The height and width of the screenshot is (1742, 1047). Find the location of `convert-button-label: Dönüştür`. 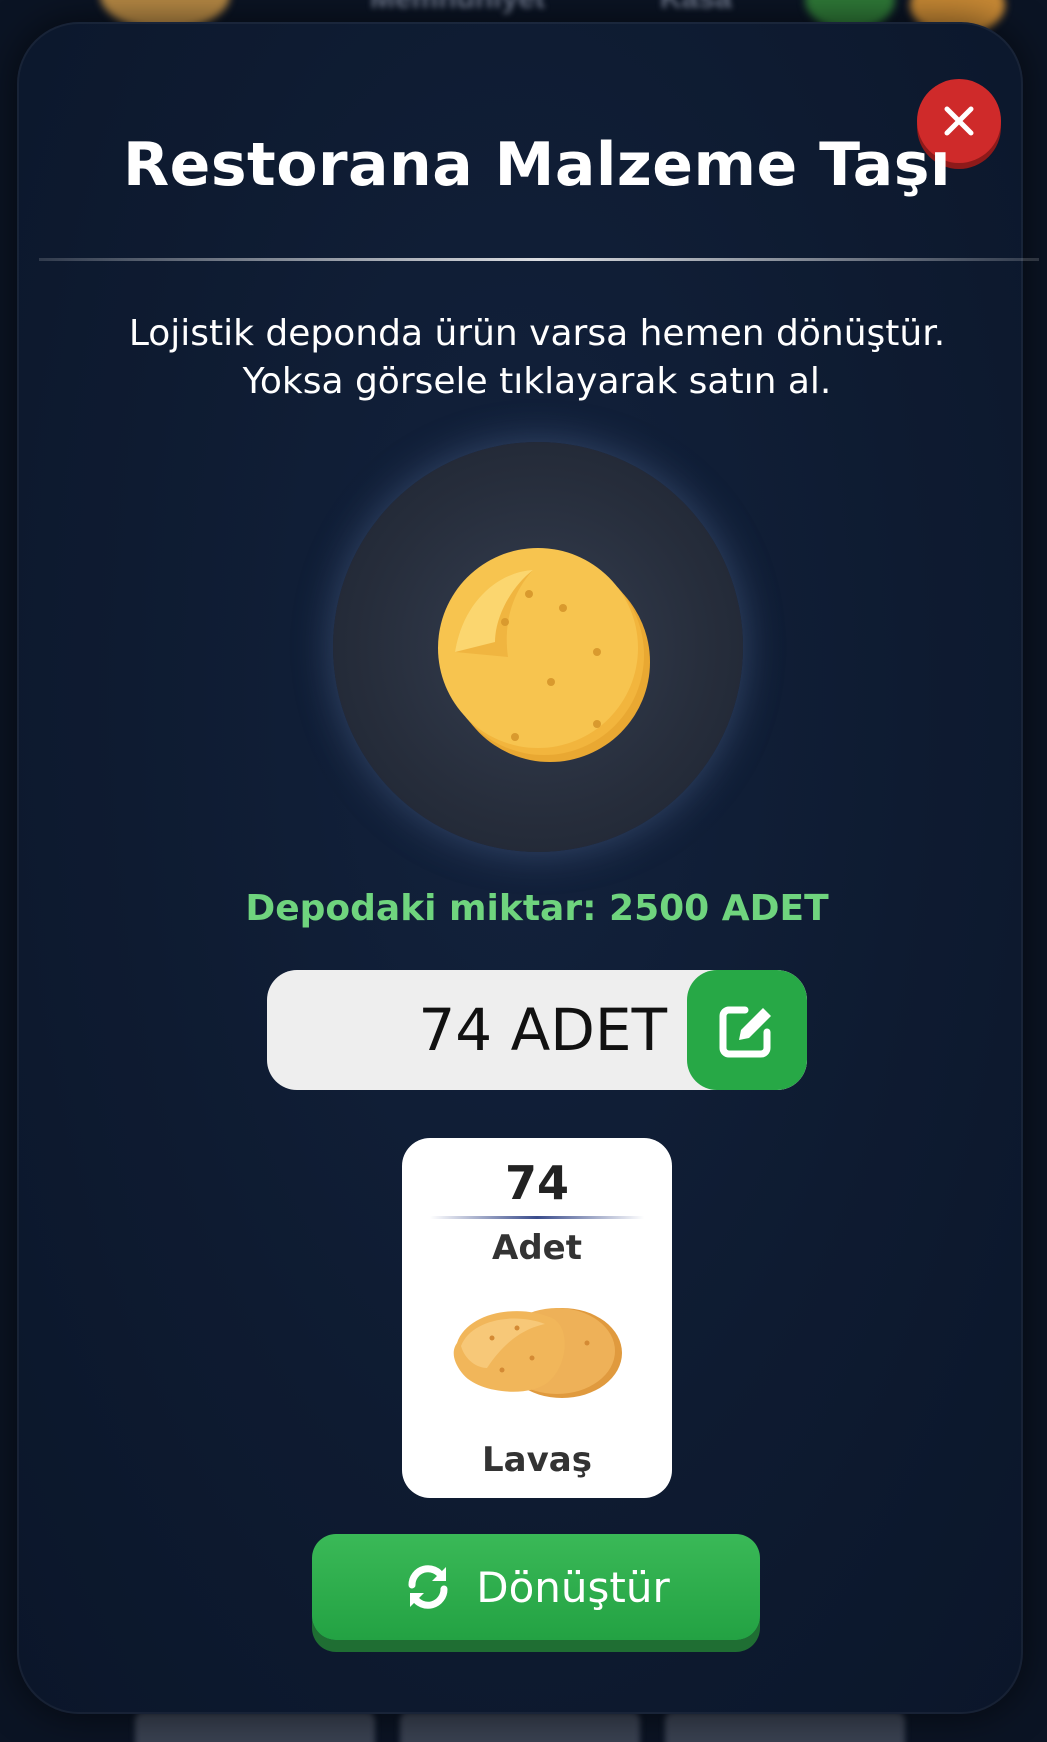

convert-button-label: Dönüştür is located at coordinates (573, 1587).